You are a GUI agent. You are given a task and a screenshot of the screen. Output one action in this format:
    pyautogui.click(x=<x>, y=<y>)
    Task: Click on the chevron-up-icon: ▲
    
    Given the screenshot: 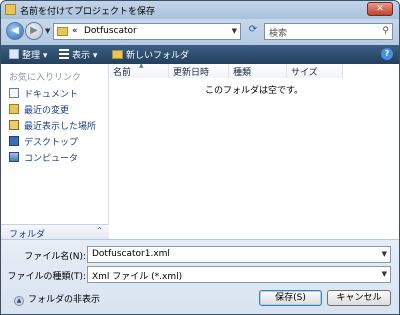 What is the action you would take?
    pyautogui.click(x=19, y=301)
    